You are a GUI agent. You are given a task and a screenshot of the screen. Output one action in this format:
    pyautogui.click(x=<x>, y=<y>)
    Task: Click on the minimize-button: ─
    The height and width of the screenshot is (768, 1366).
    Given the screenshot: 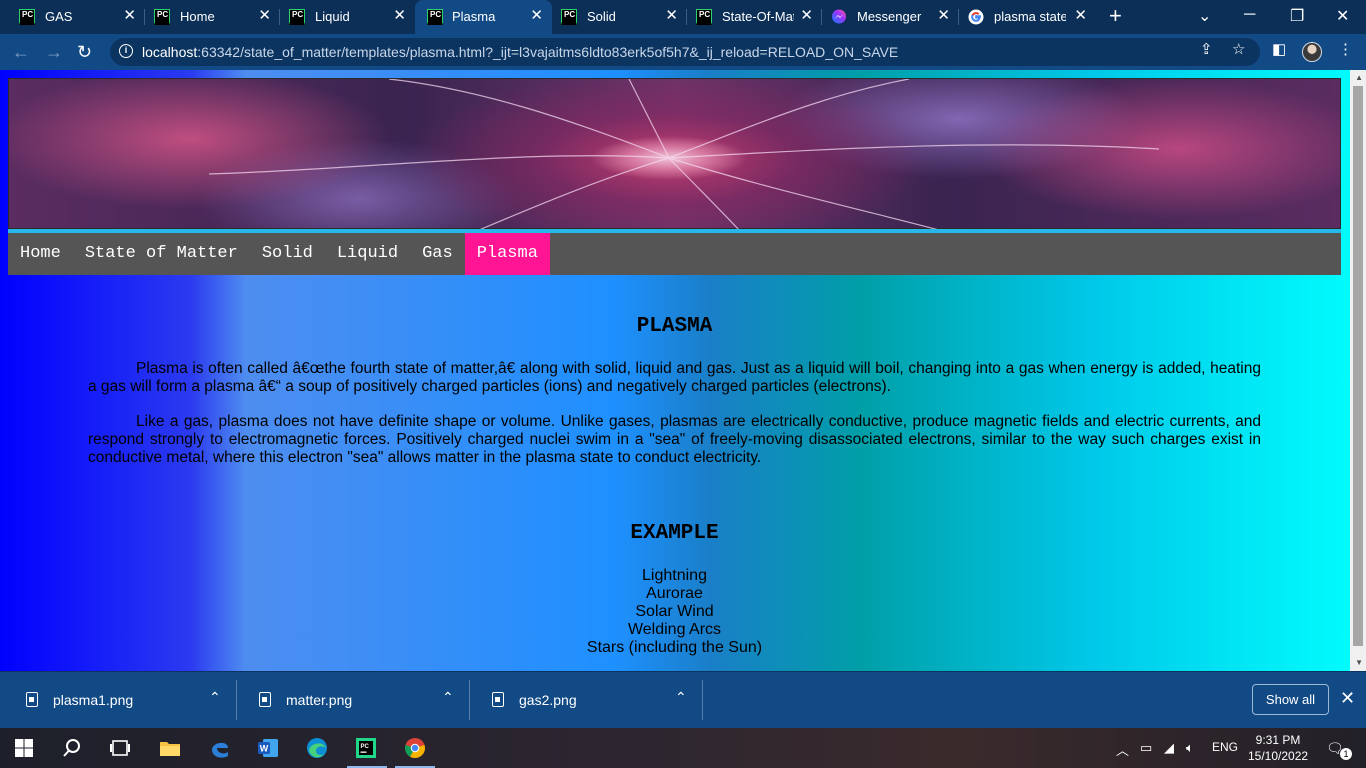 What is the action you would take?
    pyautogui.click(x=1249, y=15)
    